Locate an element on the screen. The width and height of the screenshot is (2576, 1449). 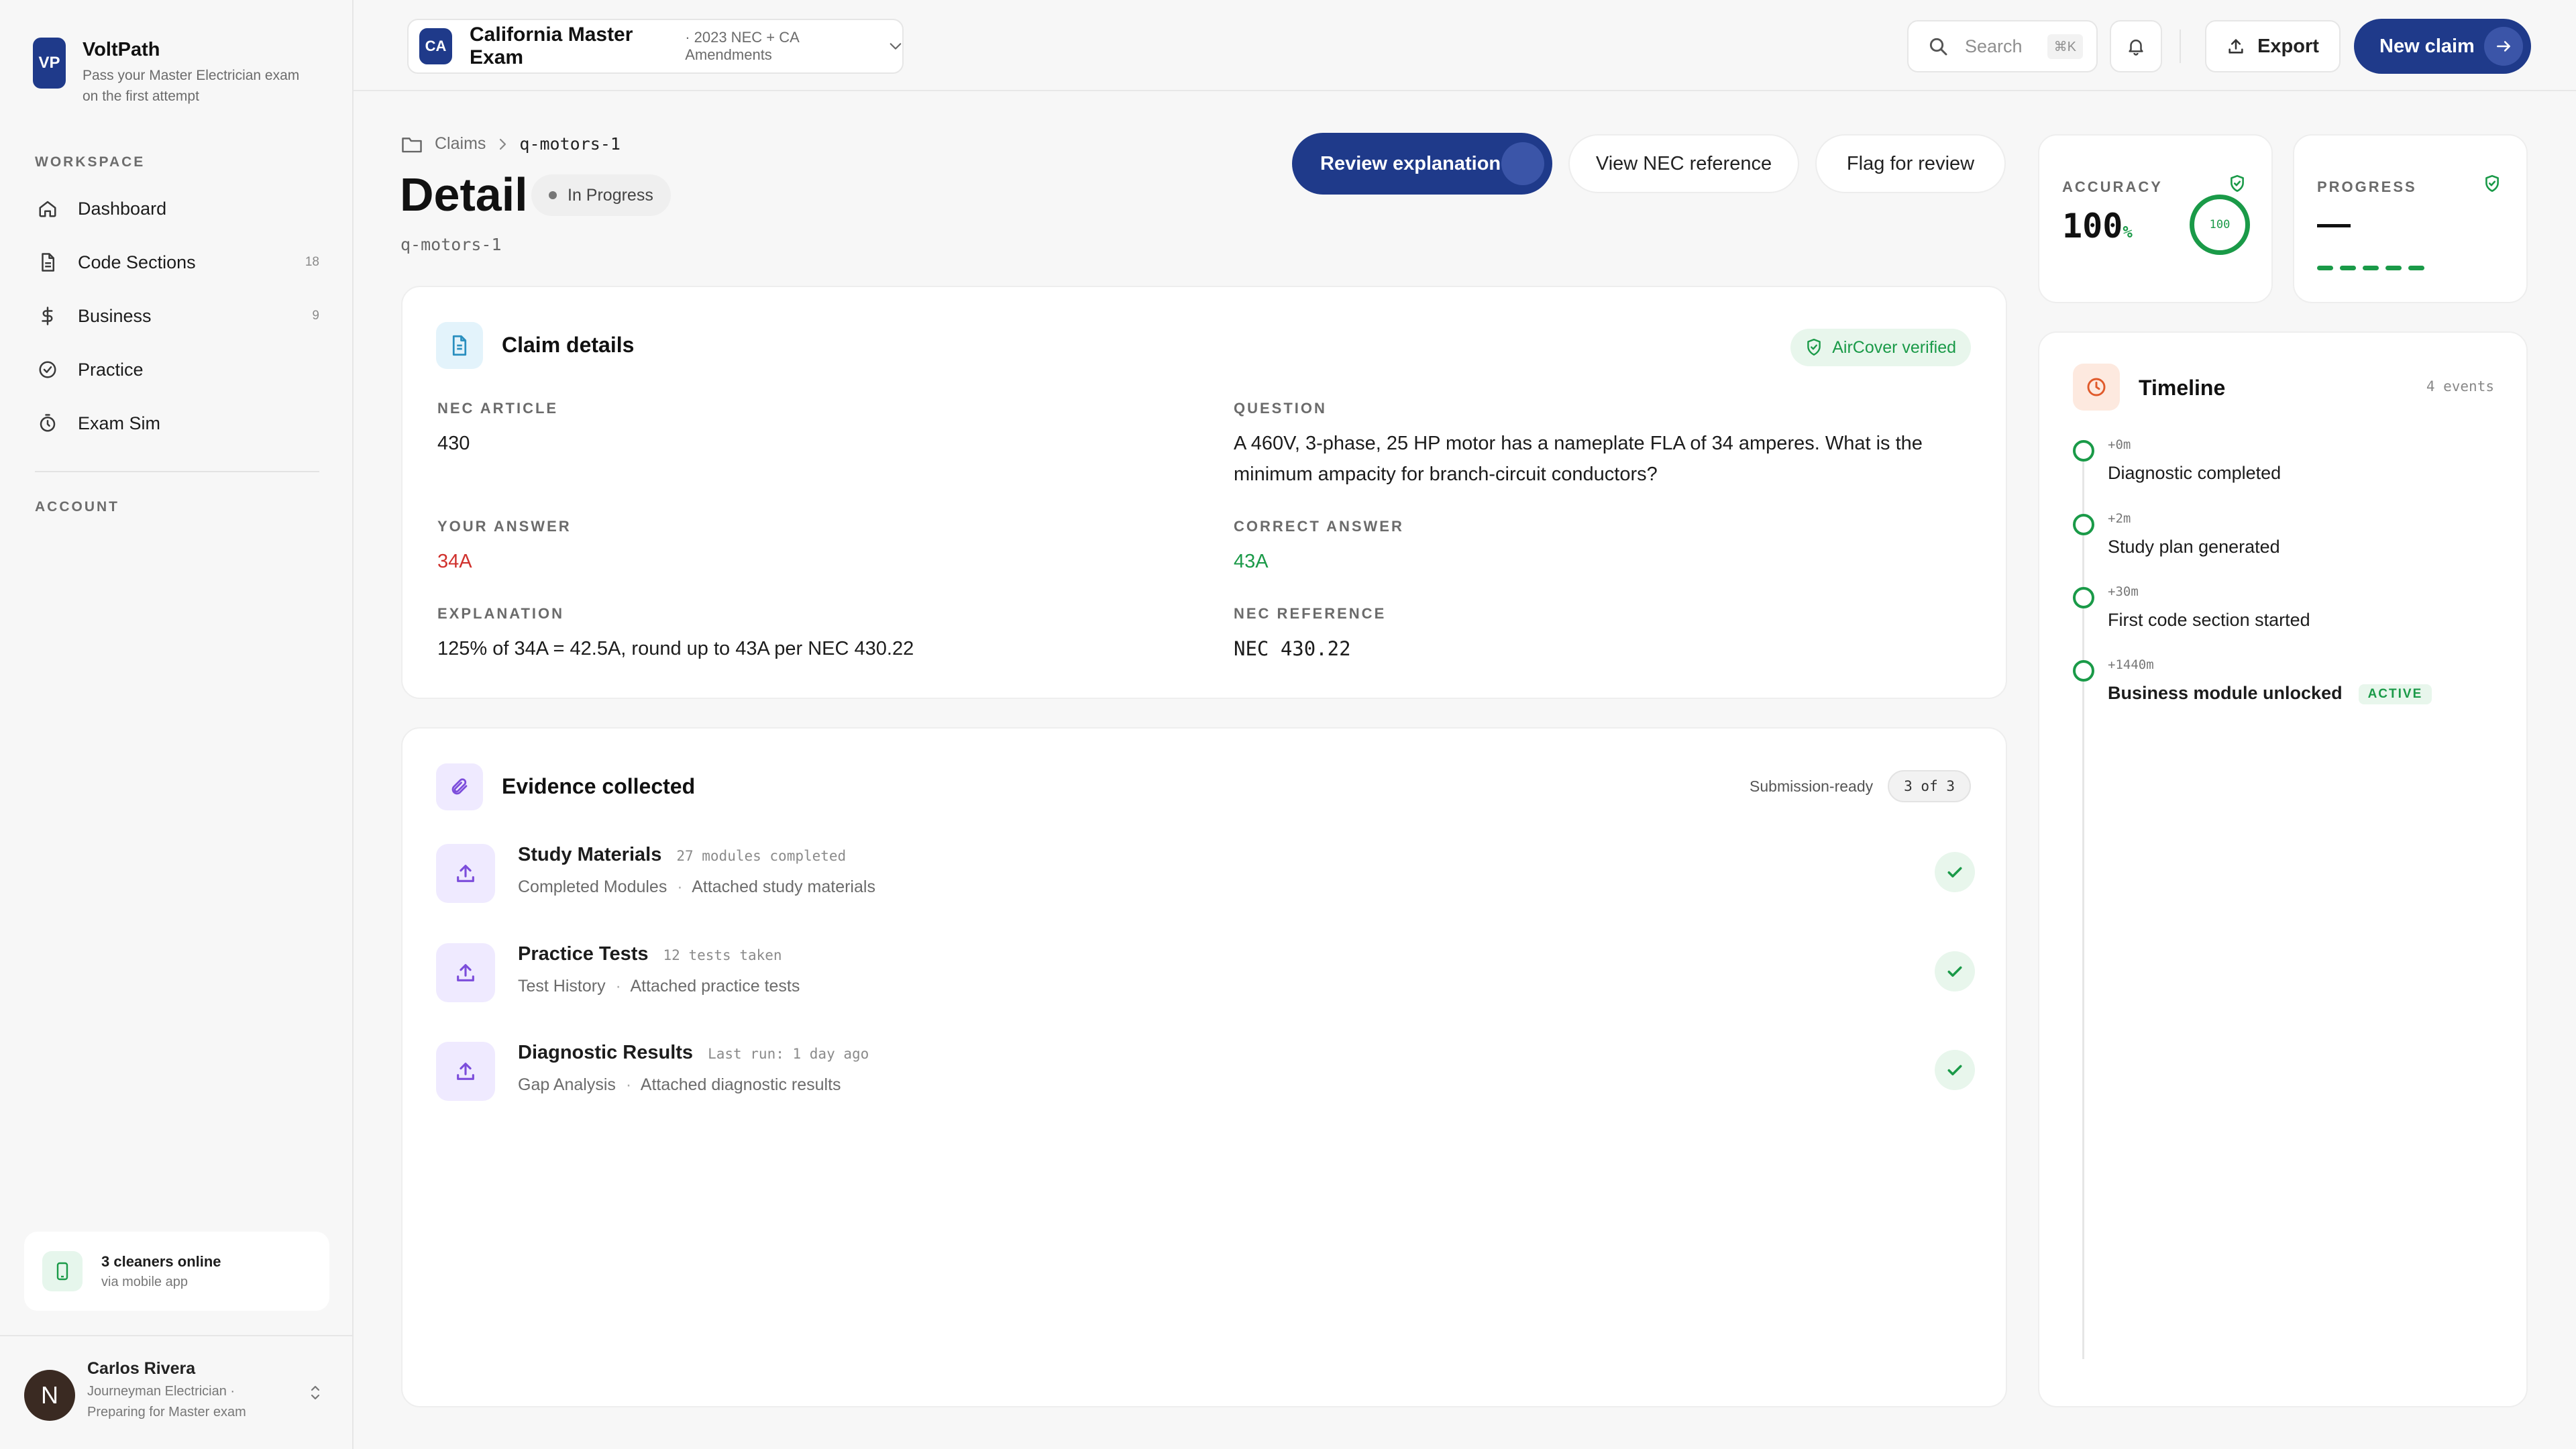
dollar-icon is located at coordinates (47, 316).